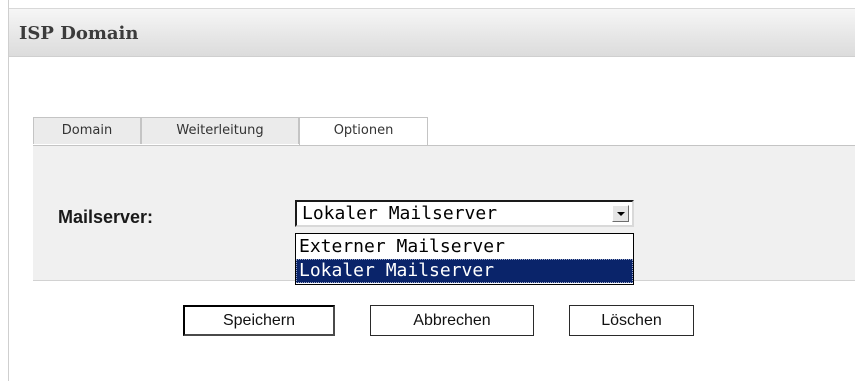 This screenshot has width=855, height=381. Describe the element at coordinates (620, 213) in the screenshot. I see `chevron-down-icon` at that location.